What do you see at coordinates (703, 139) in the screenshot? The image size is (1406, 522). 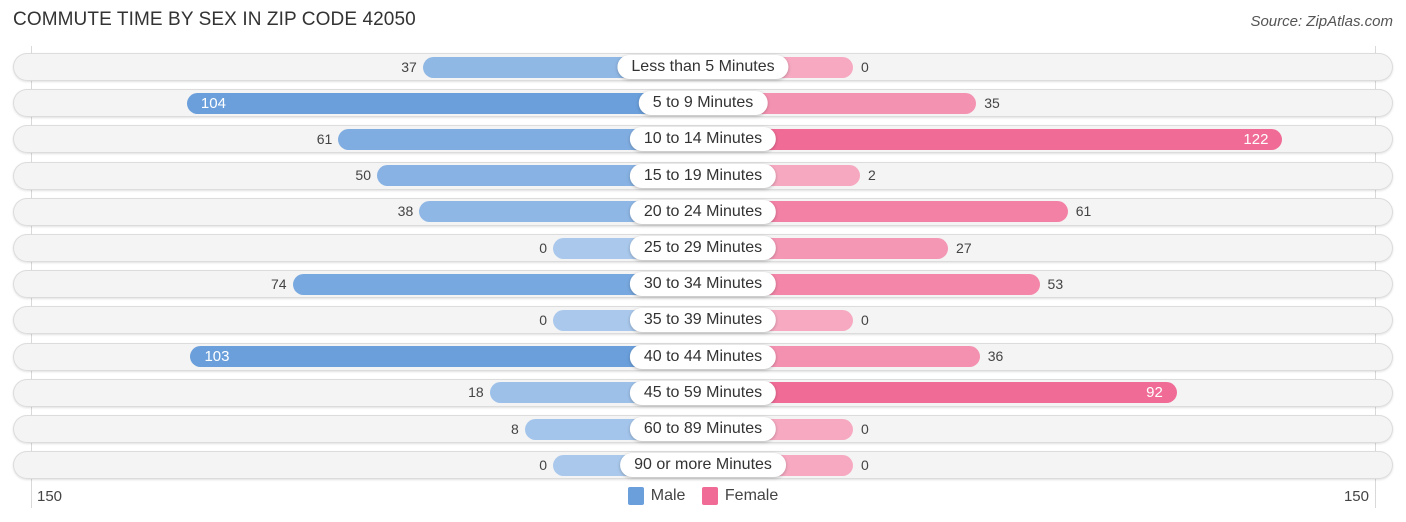 I see `category-label: 10 to 14 Minutes` at bounding box center [703, 139].